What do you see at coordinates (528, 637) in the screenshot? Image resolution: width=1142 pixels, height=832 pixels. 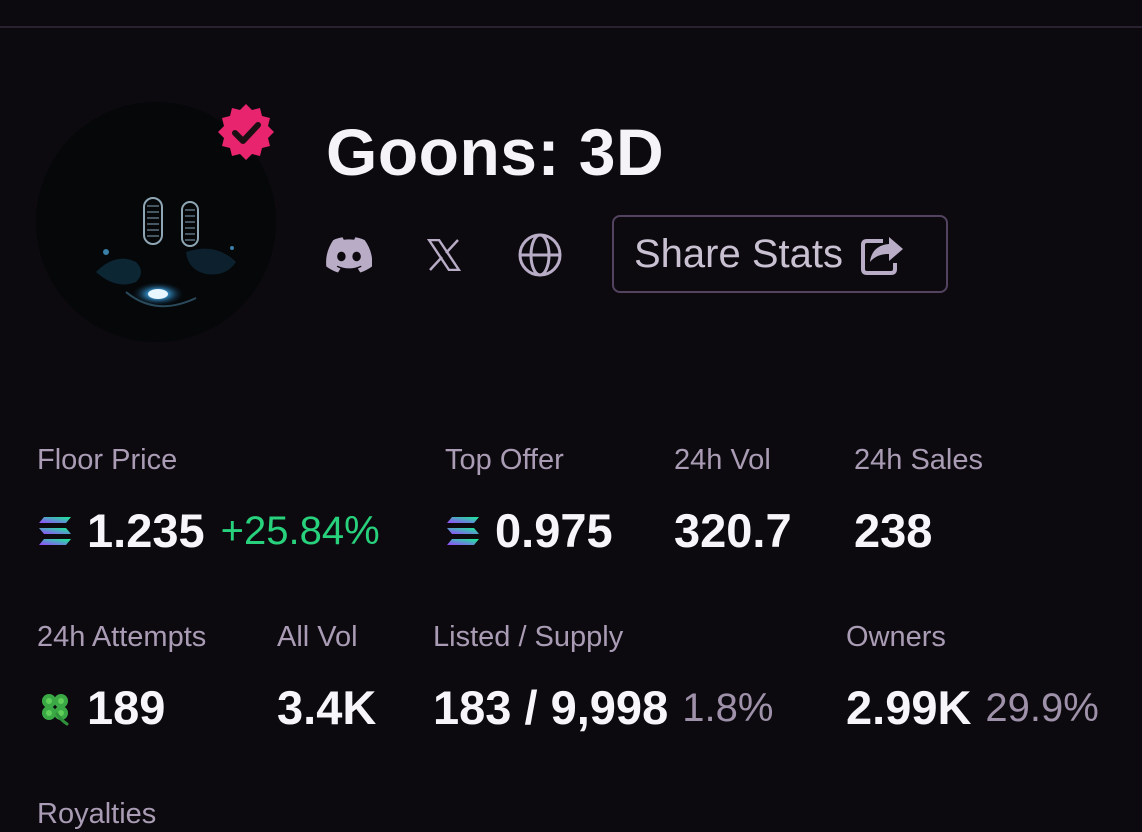 I see `listed-supply-label: Listed / Supply` at bounding box center [528, 637].